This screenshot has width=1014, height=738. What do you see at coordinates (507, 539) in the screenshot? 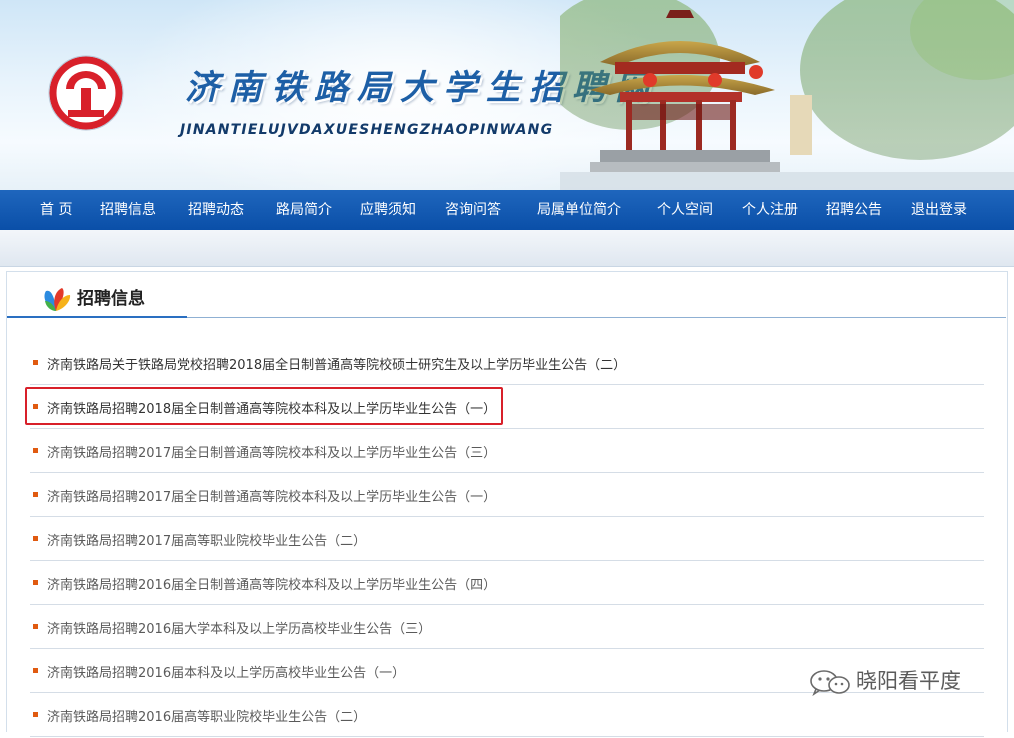
I see `news-item: 济南铁路局招聘2017届高等职业院校毕业生公告（二）` at bounding box center [507, 539].